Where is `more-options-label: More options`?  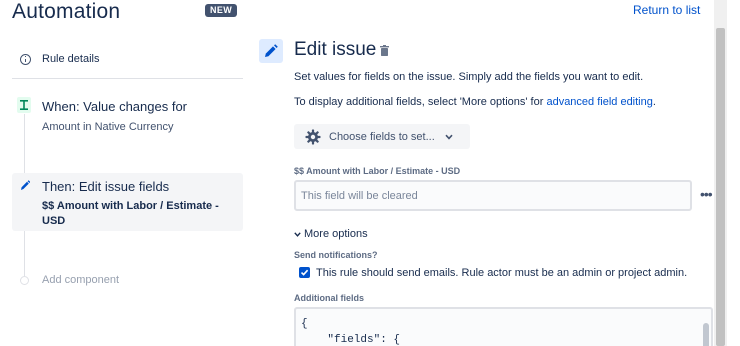 more-options-label: More options is located at coordinates (336, 234).